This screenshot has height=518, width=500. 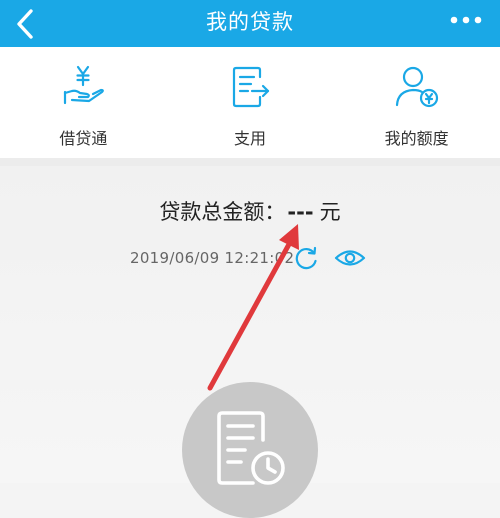 What do you see at coordinates (251, 87) in the screenshot?
I see `document-transfer-icon` at bounding box center [251, 87].